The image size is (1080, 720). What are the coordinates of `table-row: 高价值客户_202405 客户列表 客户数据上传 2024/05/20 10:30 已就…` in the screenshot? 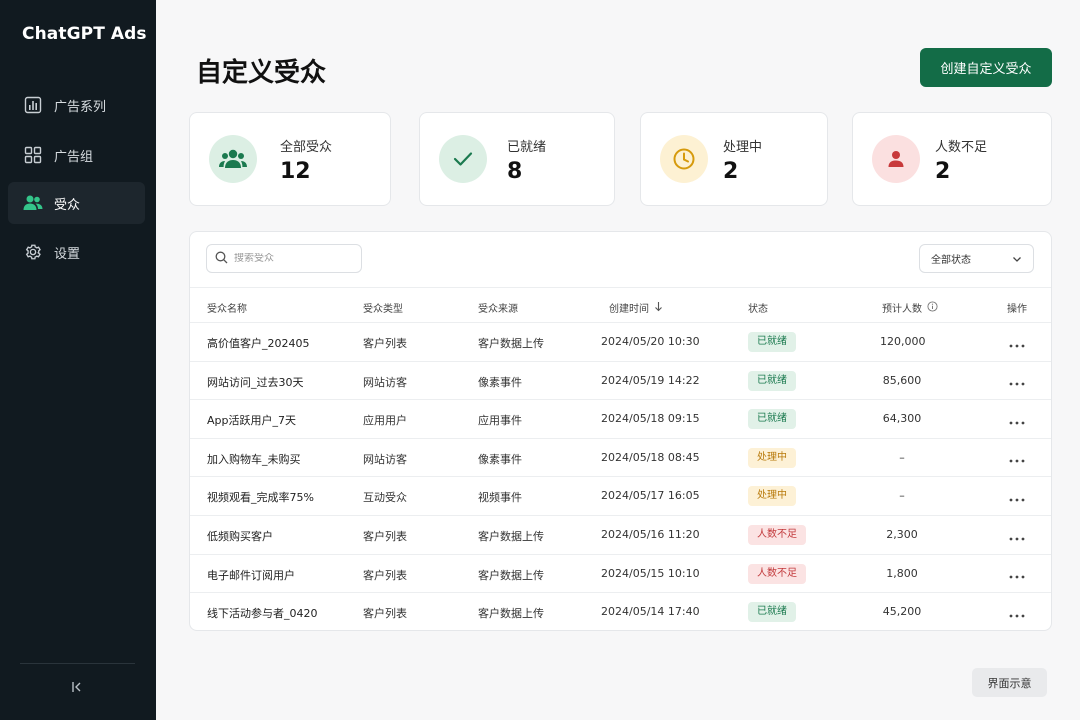 It's located at (620, 342).